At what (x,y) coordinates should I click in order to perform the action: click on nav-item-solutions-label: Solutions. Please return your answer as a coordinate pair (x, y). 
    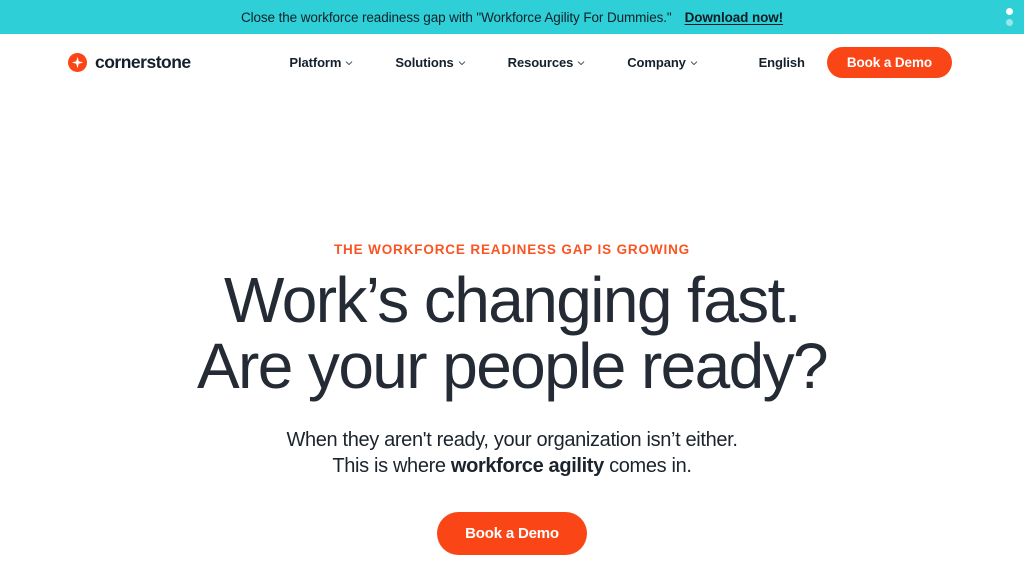
    Looking at the image, I should click on (424, 62).